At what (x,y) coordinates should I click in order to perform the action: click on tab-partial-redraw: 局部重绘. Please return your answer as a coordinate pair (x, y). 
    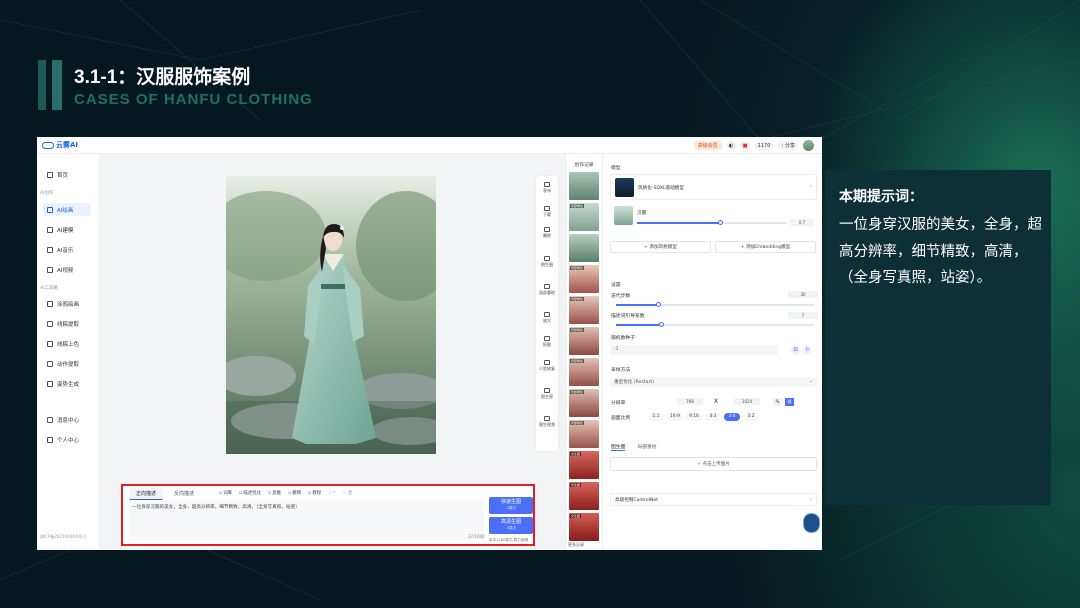
    Looking at the image, I should click on (646, 447).